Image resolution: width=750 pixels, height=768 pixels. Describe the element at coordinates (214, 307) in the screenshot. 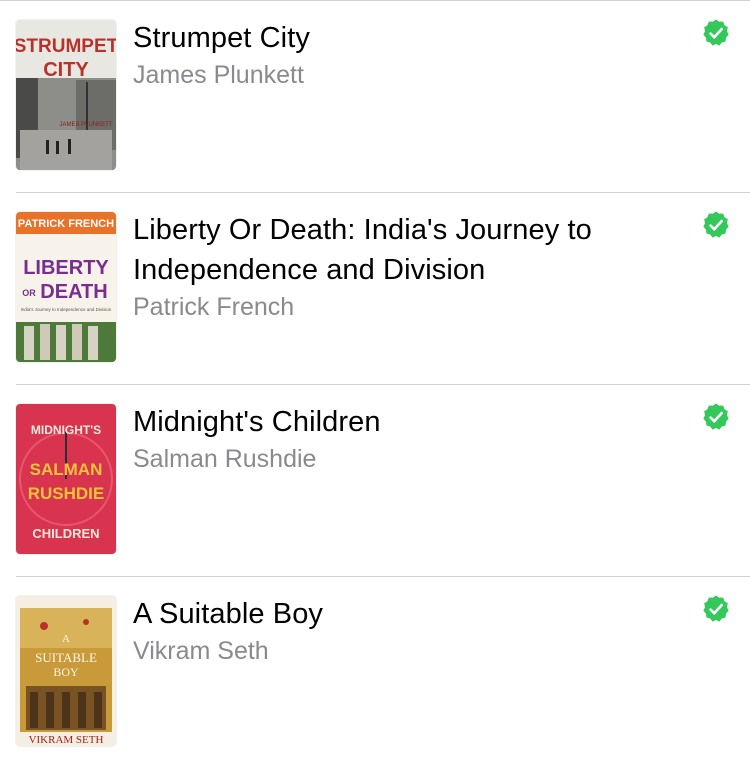

I see `book-author: Patrick French` at that location.